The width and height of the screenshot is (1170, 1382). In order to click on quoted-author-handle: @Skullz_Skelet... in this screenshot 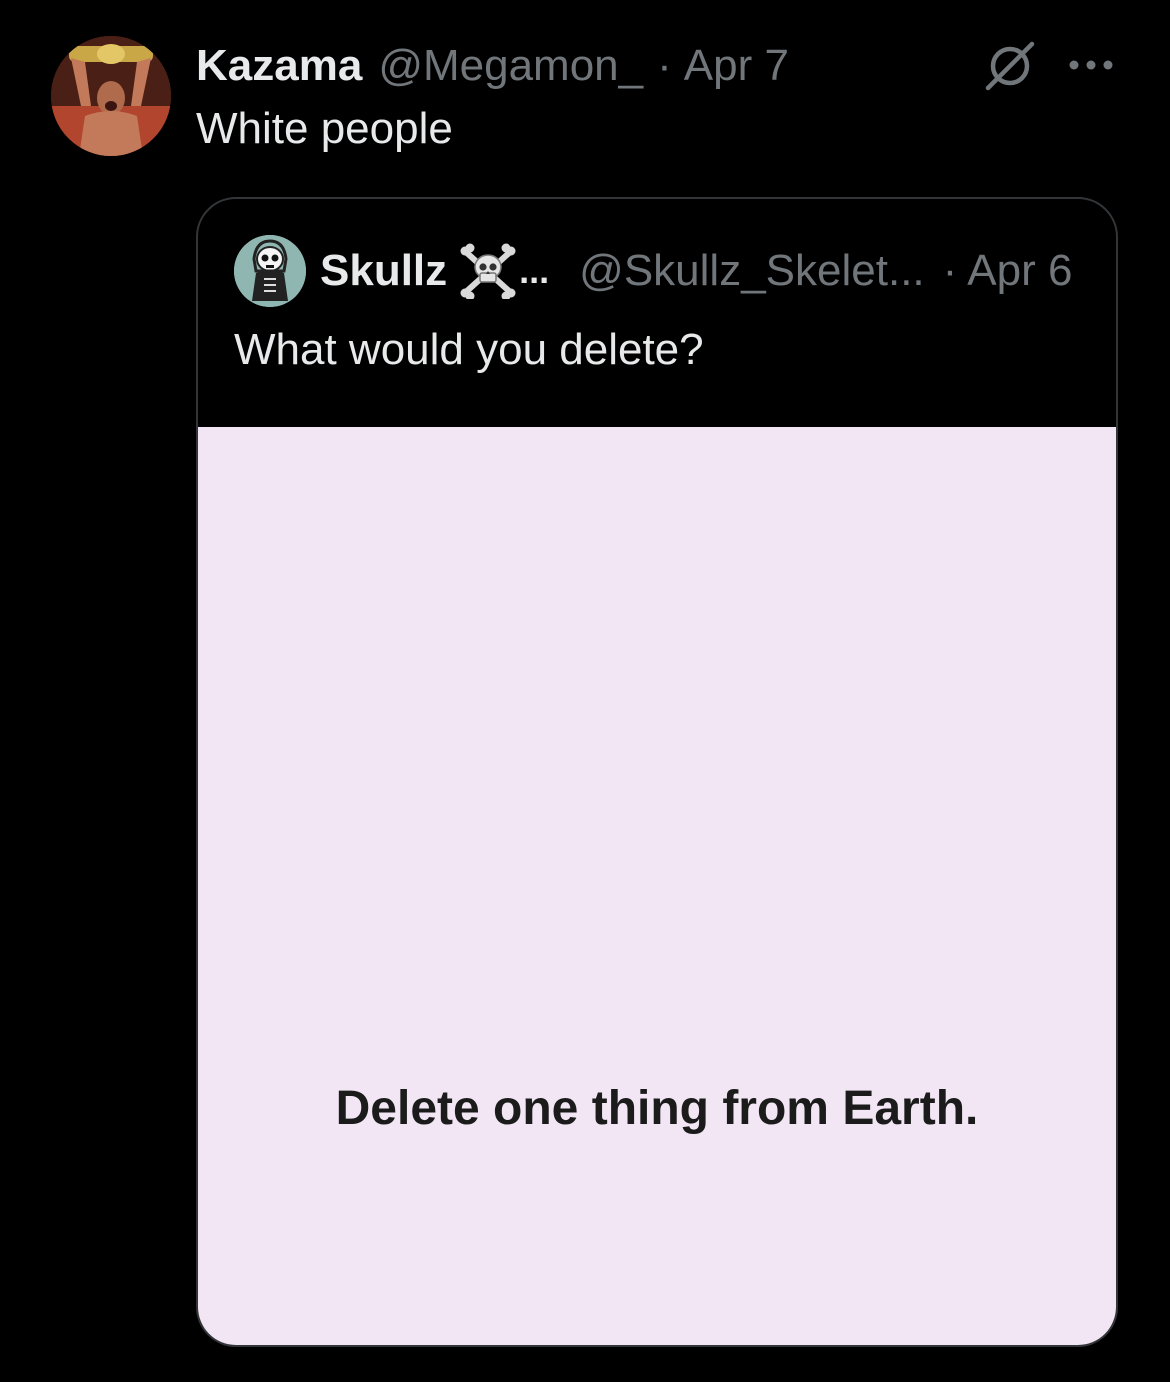, I will do `click(751, 271)`.